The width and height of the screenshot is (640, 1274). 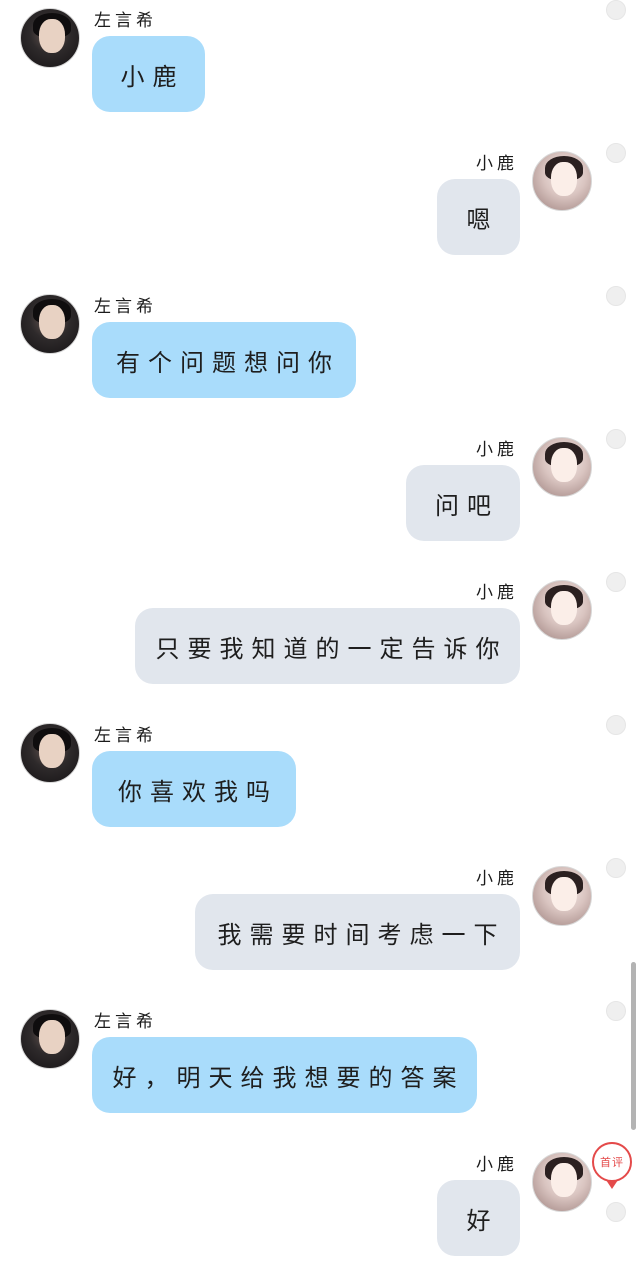 What do you see at coordinates (463, 503) in the screenshot?
I see `message-bubble: 问吧` at bounding box center [463, 503].